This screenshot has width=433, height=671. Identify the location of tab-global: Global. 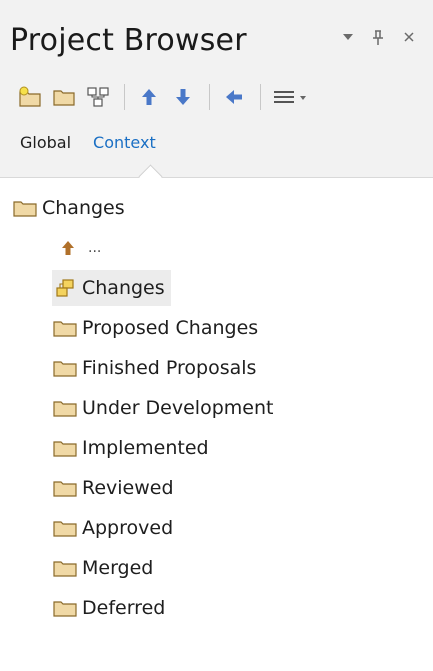
(45, 142).